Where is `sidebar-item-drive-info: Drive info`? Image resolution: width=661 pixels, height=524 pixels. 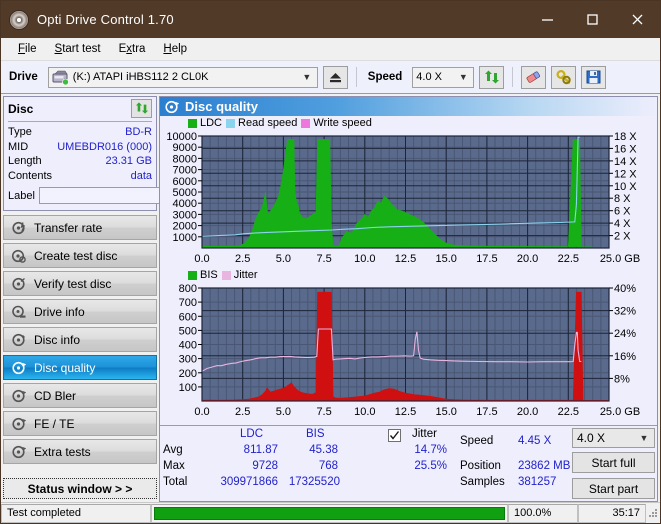
sidebar-item-drive-info: Drive info is located at coordinates (80, 311).